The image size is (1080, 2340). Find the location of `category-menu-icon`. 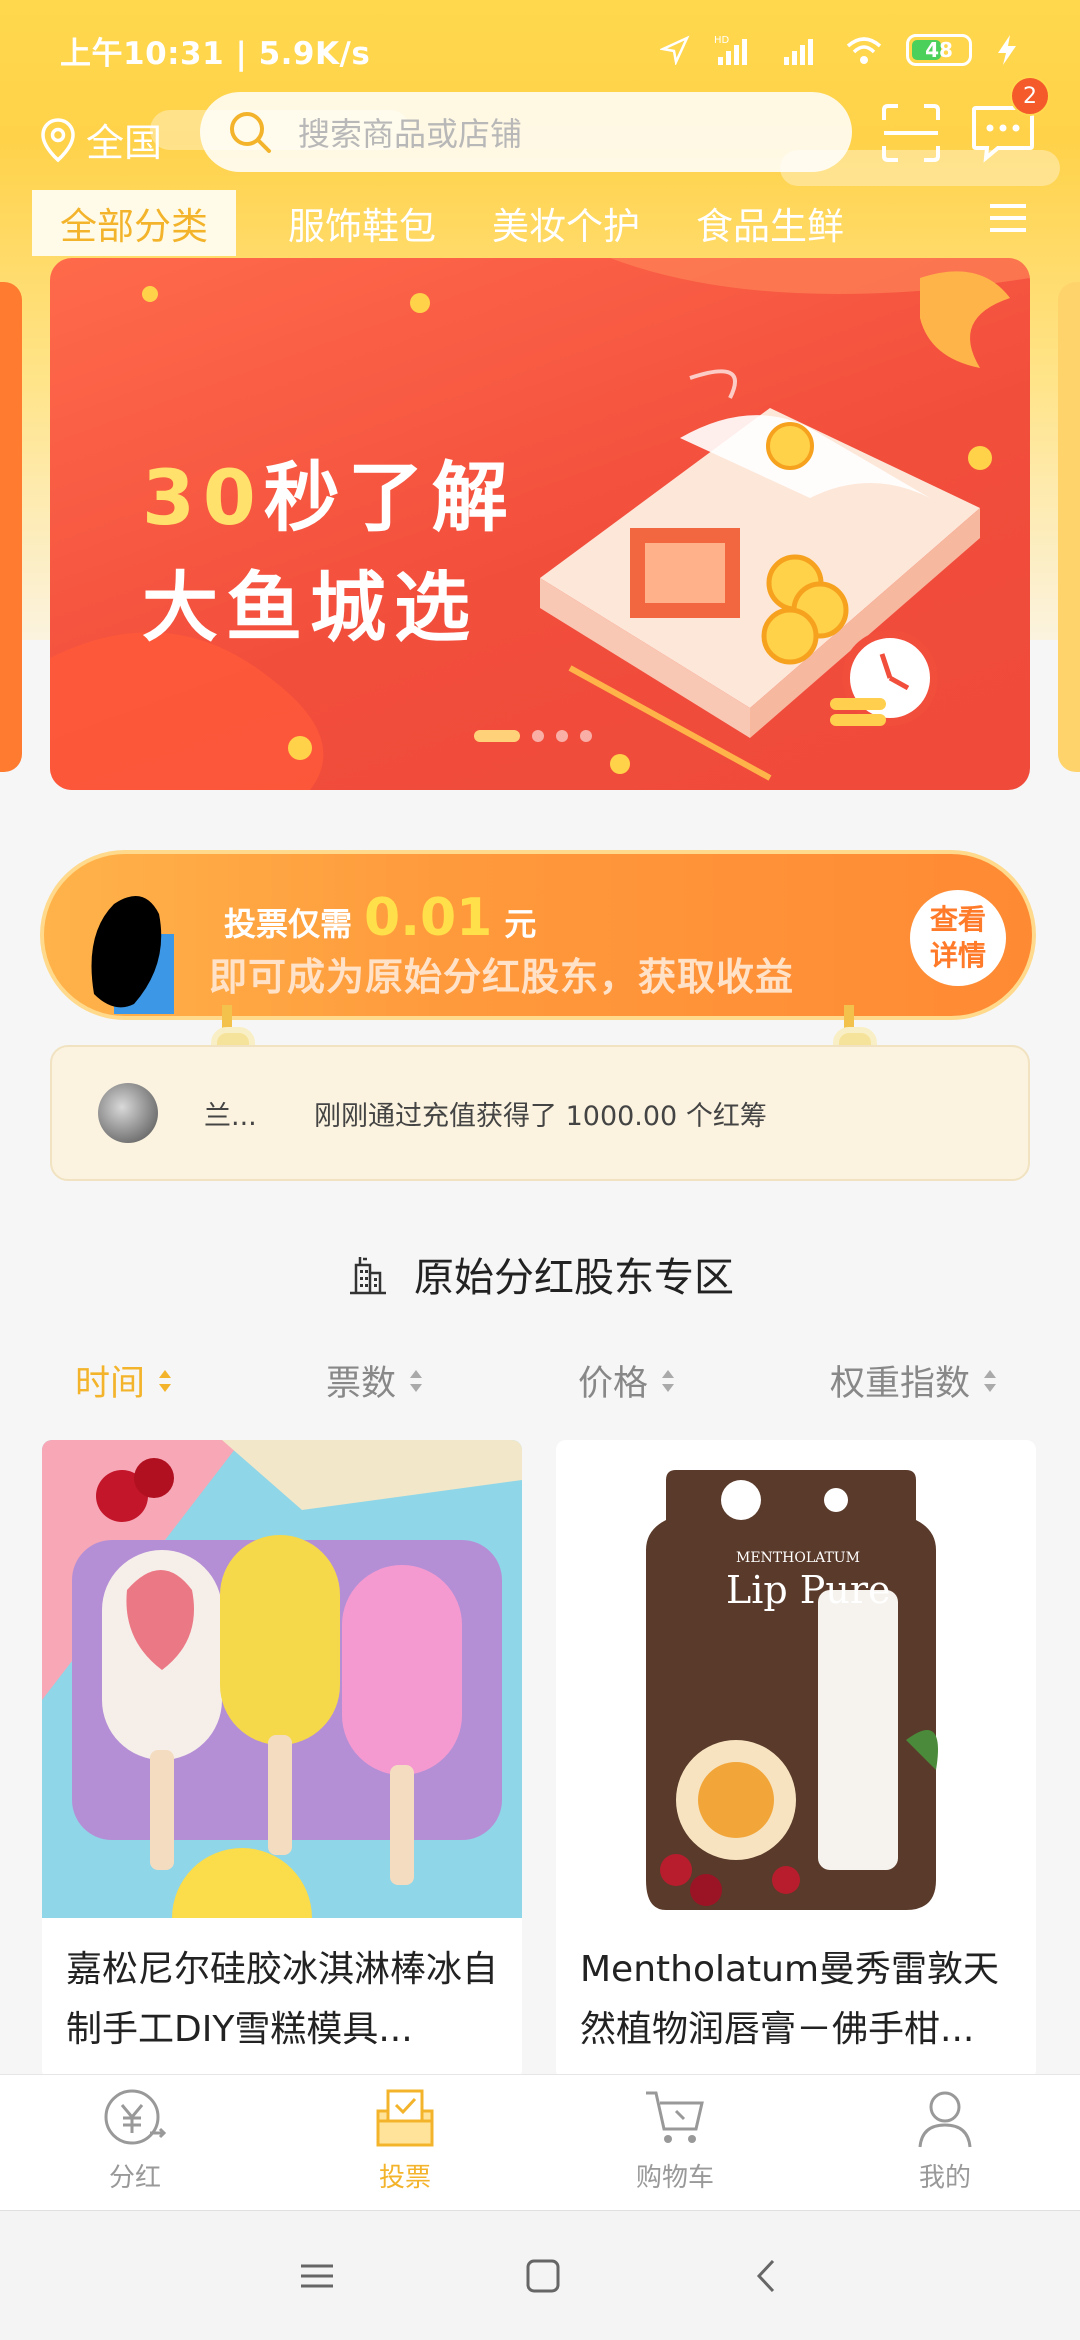

category-menu-icon is located at coordinates (1008, 218).